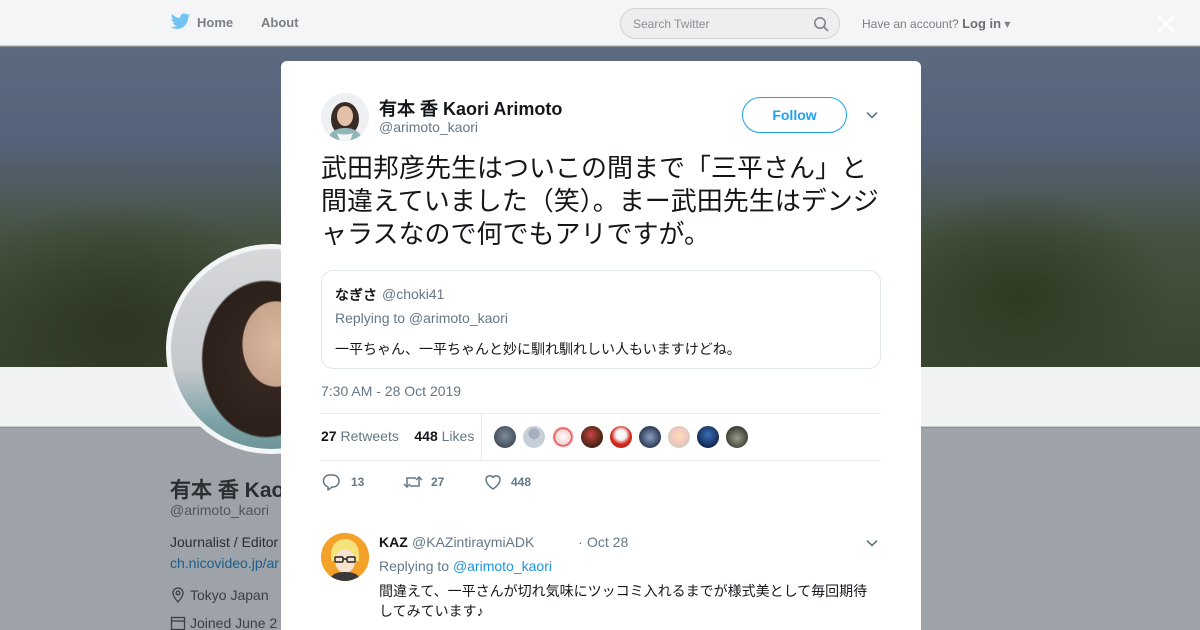  What do you see at coordinates (331, 482) in the screenshot?
I see `reply-icon` at bounding box center [331, 482].